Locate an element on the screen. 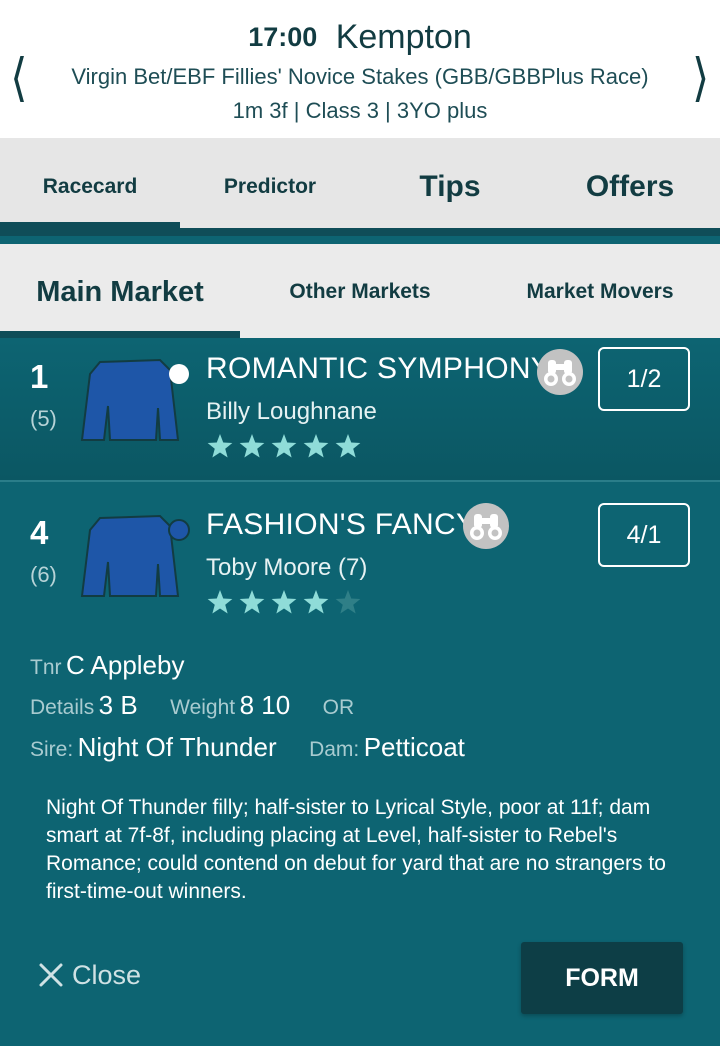 This screenshot has width=720, height=1046. details-row: Details 3 B Weight 8 10 OR is located at coordinates (192, 705).